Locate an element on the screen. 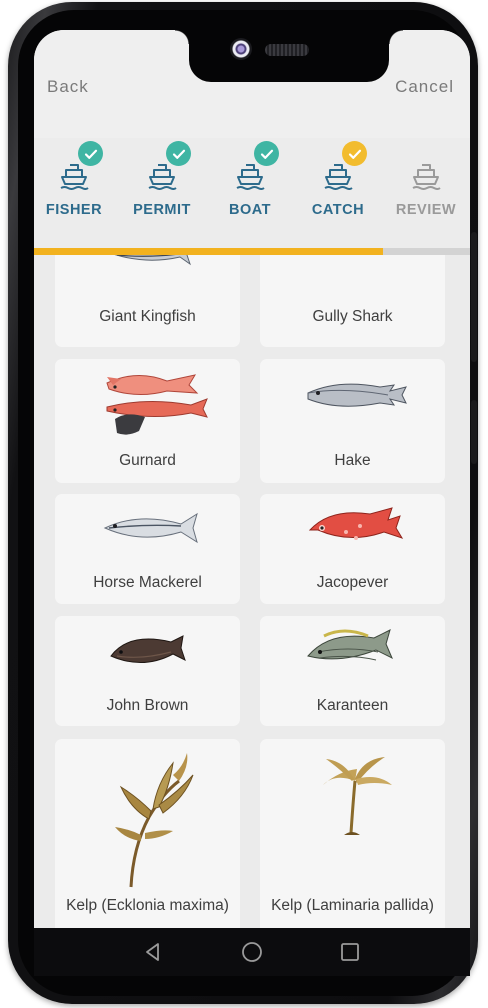 The image size is (488, 1008). fish-card-kelp-laminaria: Kelp (Laminaria pallida) is located at coordinates (352, 833).